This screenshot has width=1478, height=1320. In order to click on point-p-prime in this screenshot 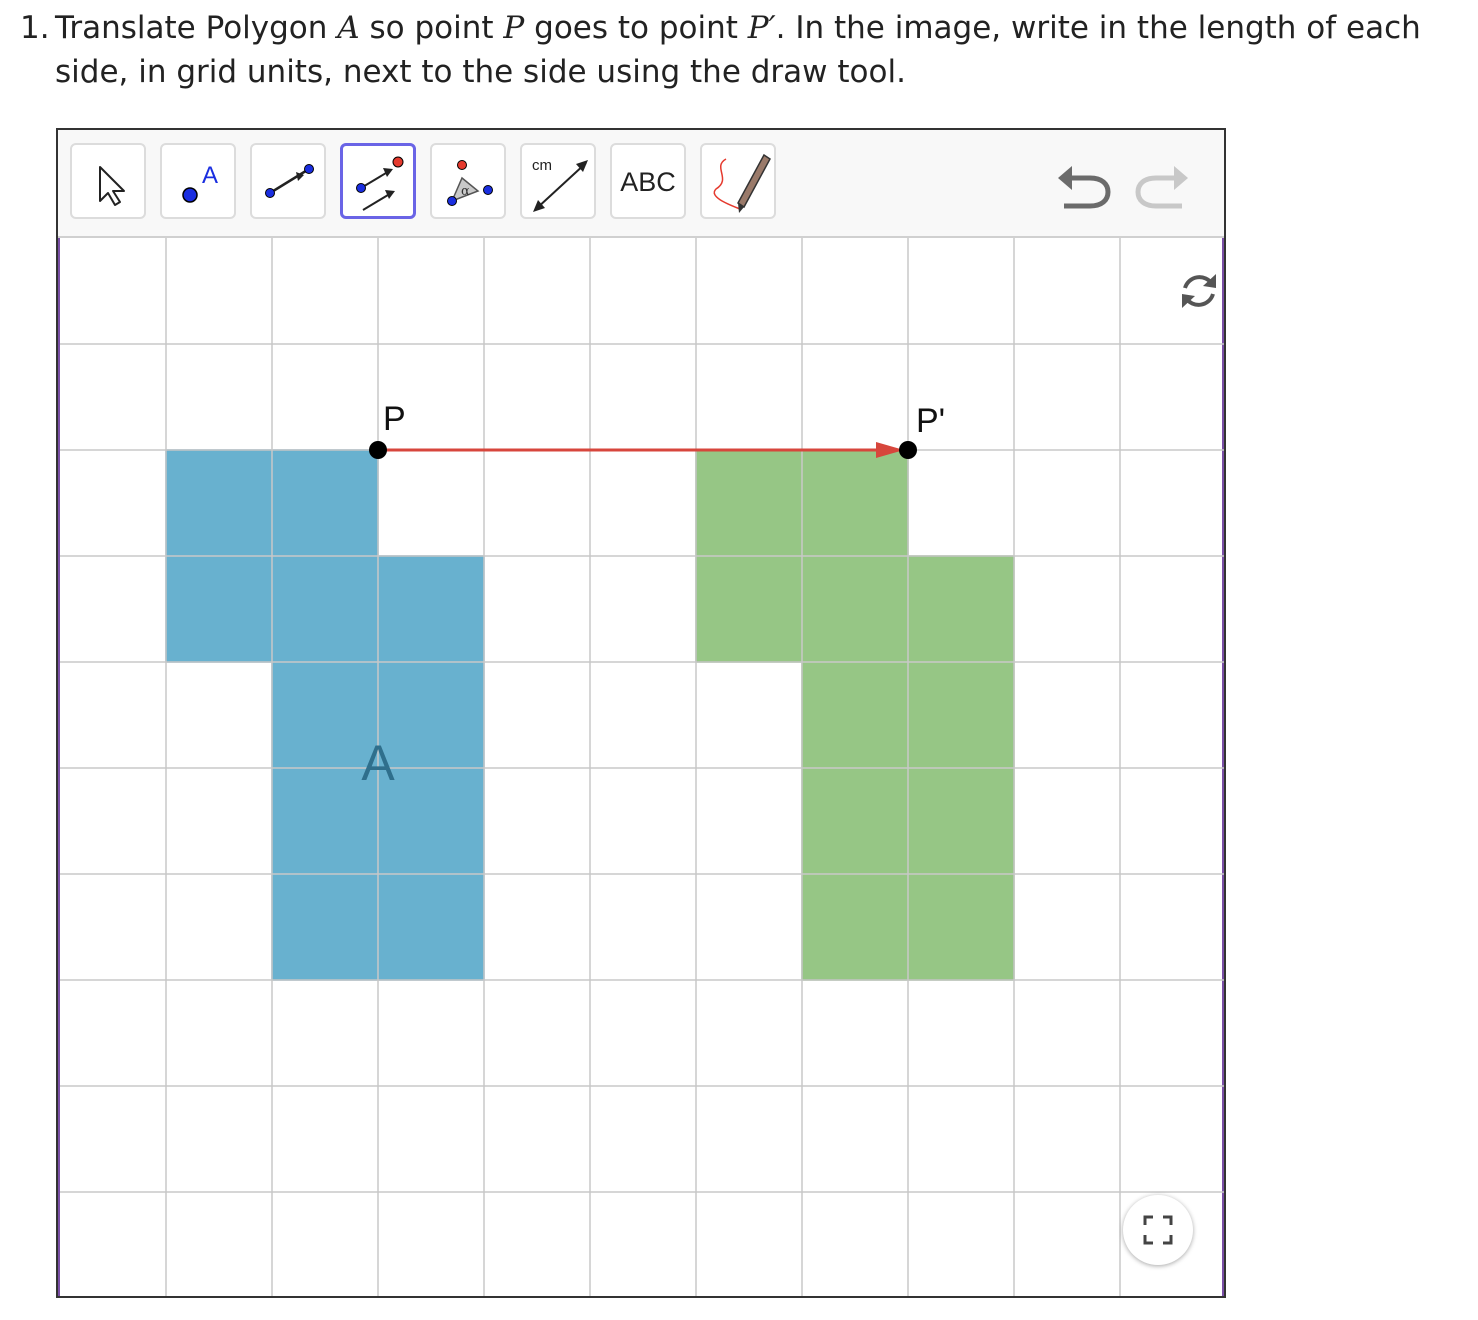, I will do `click(908, 450)`.